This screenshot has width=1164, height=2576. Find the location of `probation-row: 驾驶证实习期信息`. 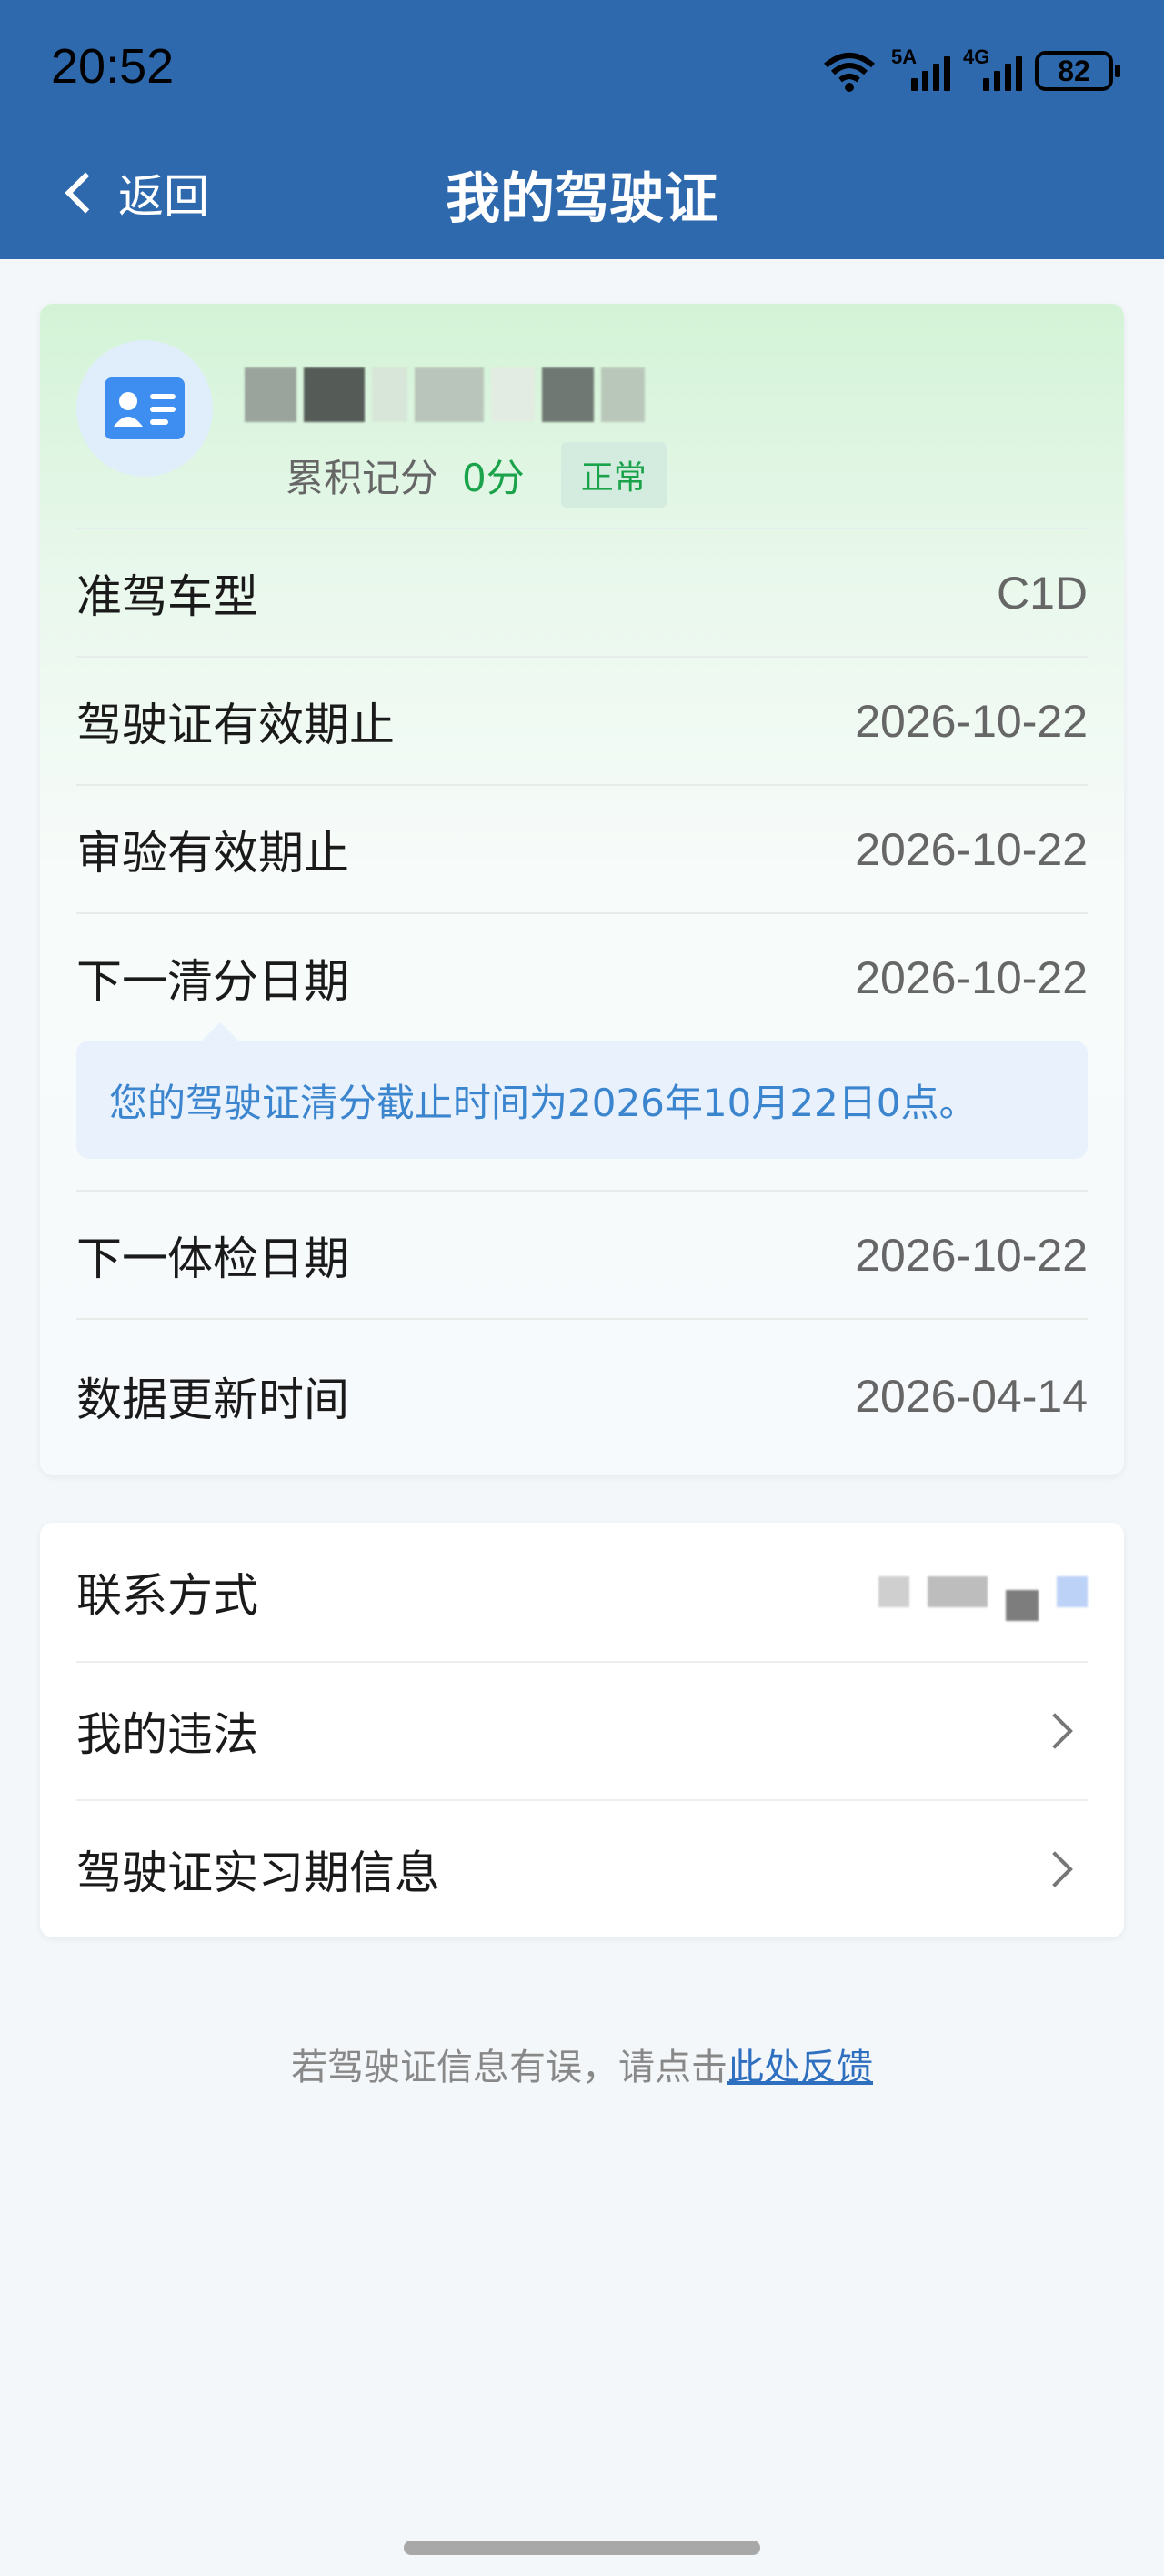

probation-row: 驾驶证实习期信息 is located at coordinates (582, 1868).